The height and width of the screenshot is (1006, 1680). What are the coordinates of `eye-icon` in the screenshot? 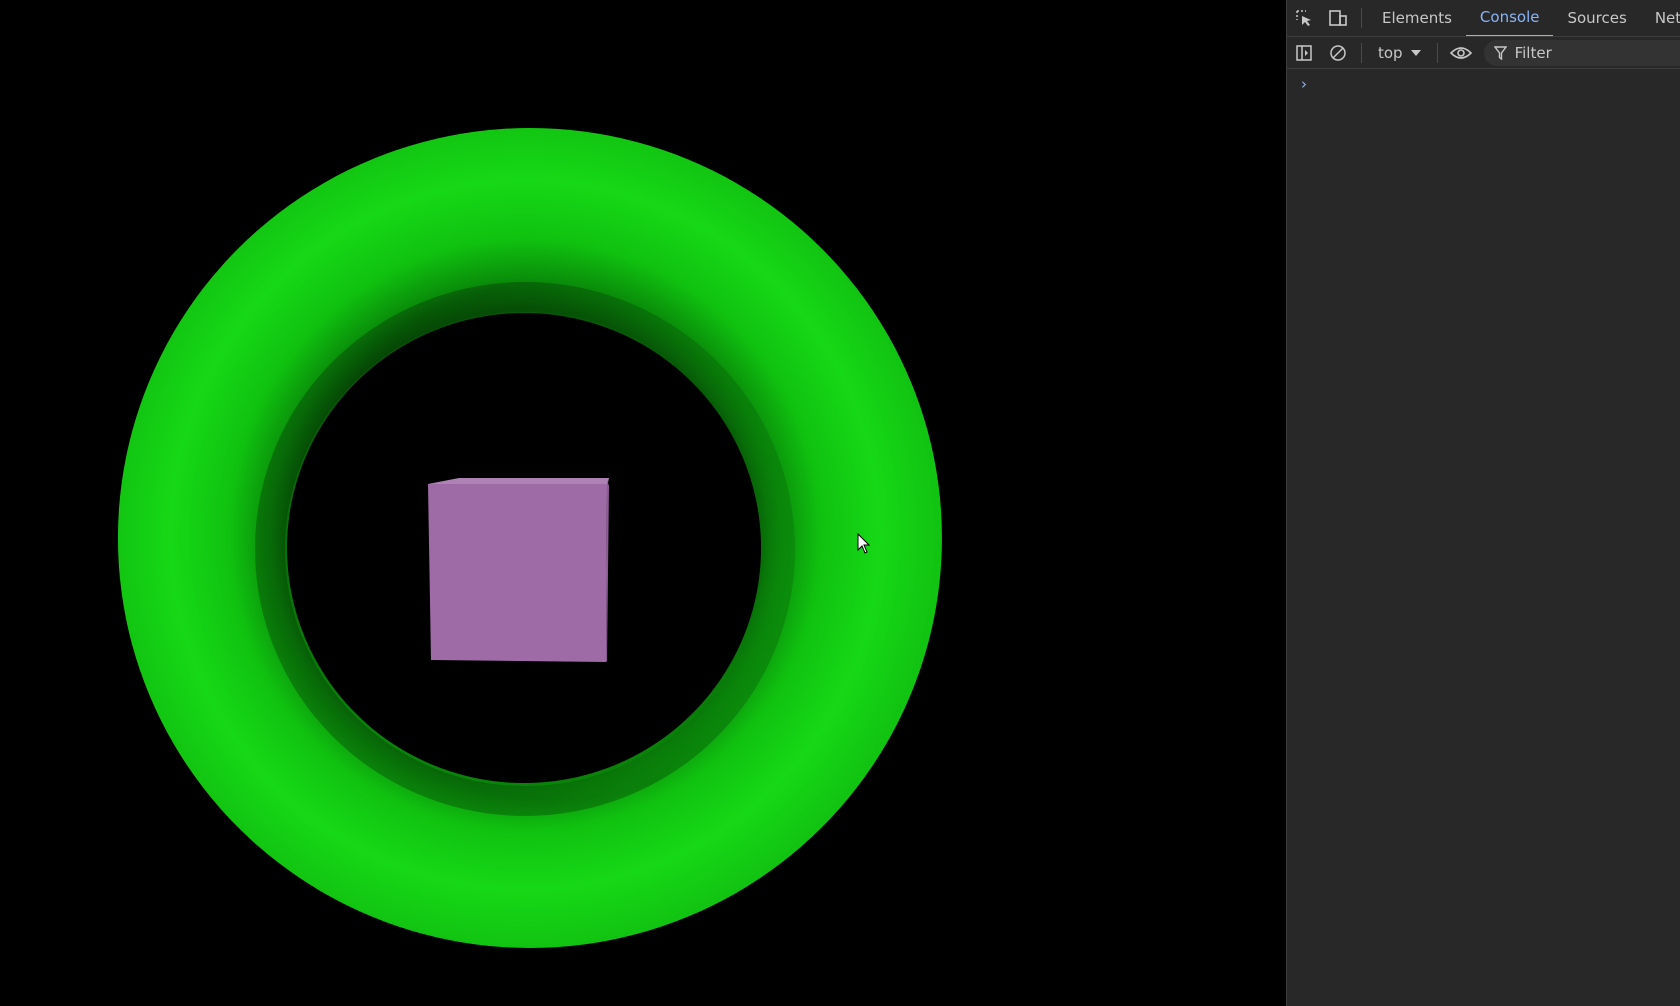 It's located at (1461, 52).